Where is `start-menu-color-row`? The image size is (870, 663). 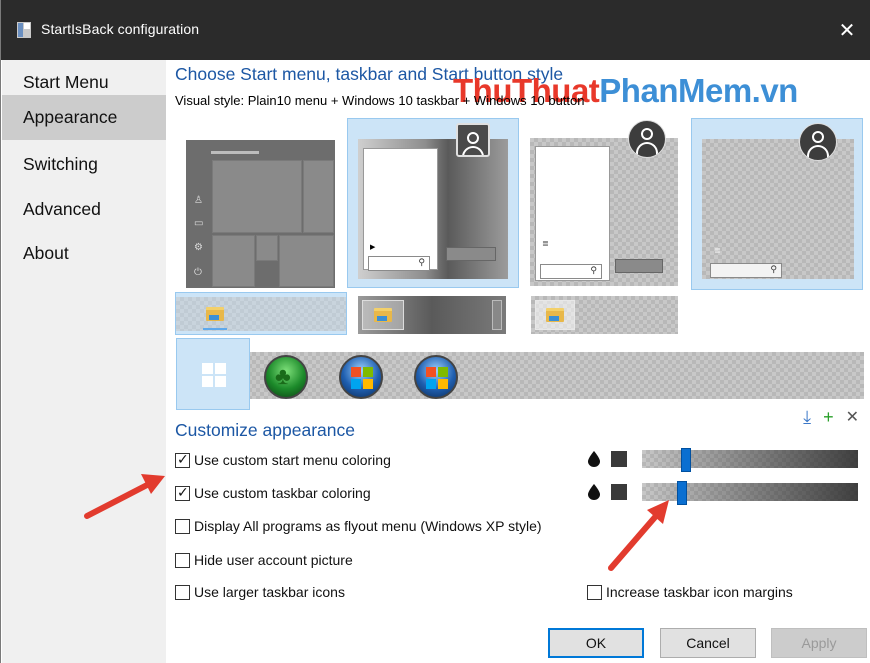
start-menu-color-row is located at coordinates (722, 460).